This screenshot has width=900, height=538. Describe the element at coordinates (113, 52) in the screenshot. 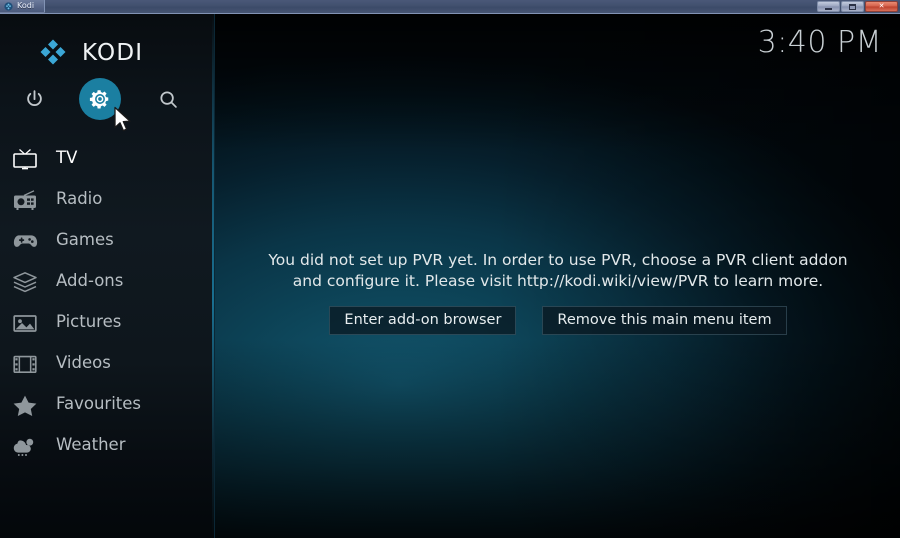

I see `brand-name: KODI` at that location.